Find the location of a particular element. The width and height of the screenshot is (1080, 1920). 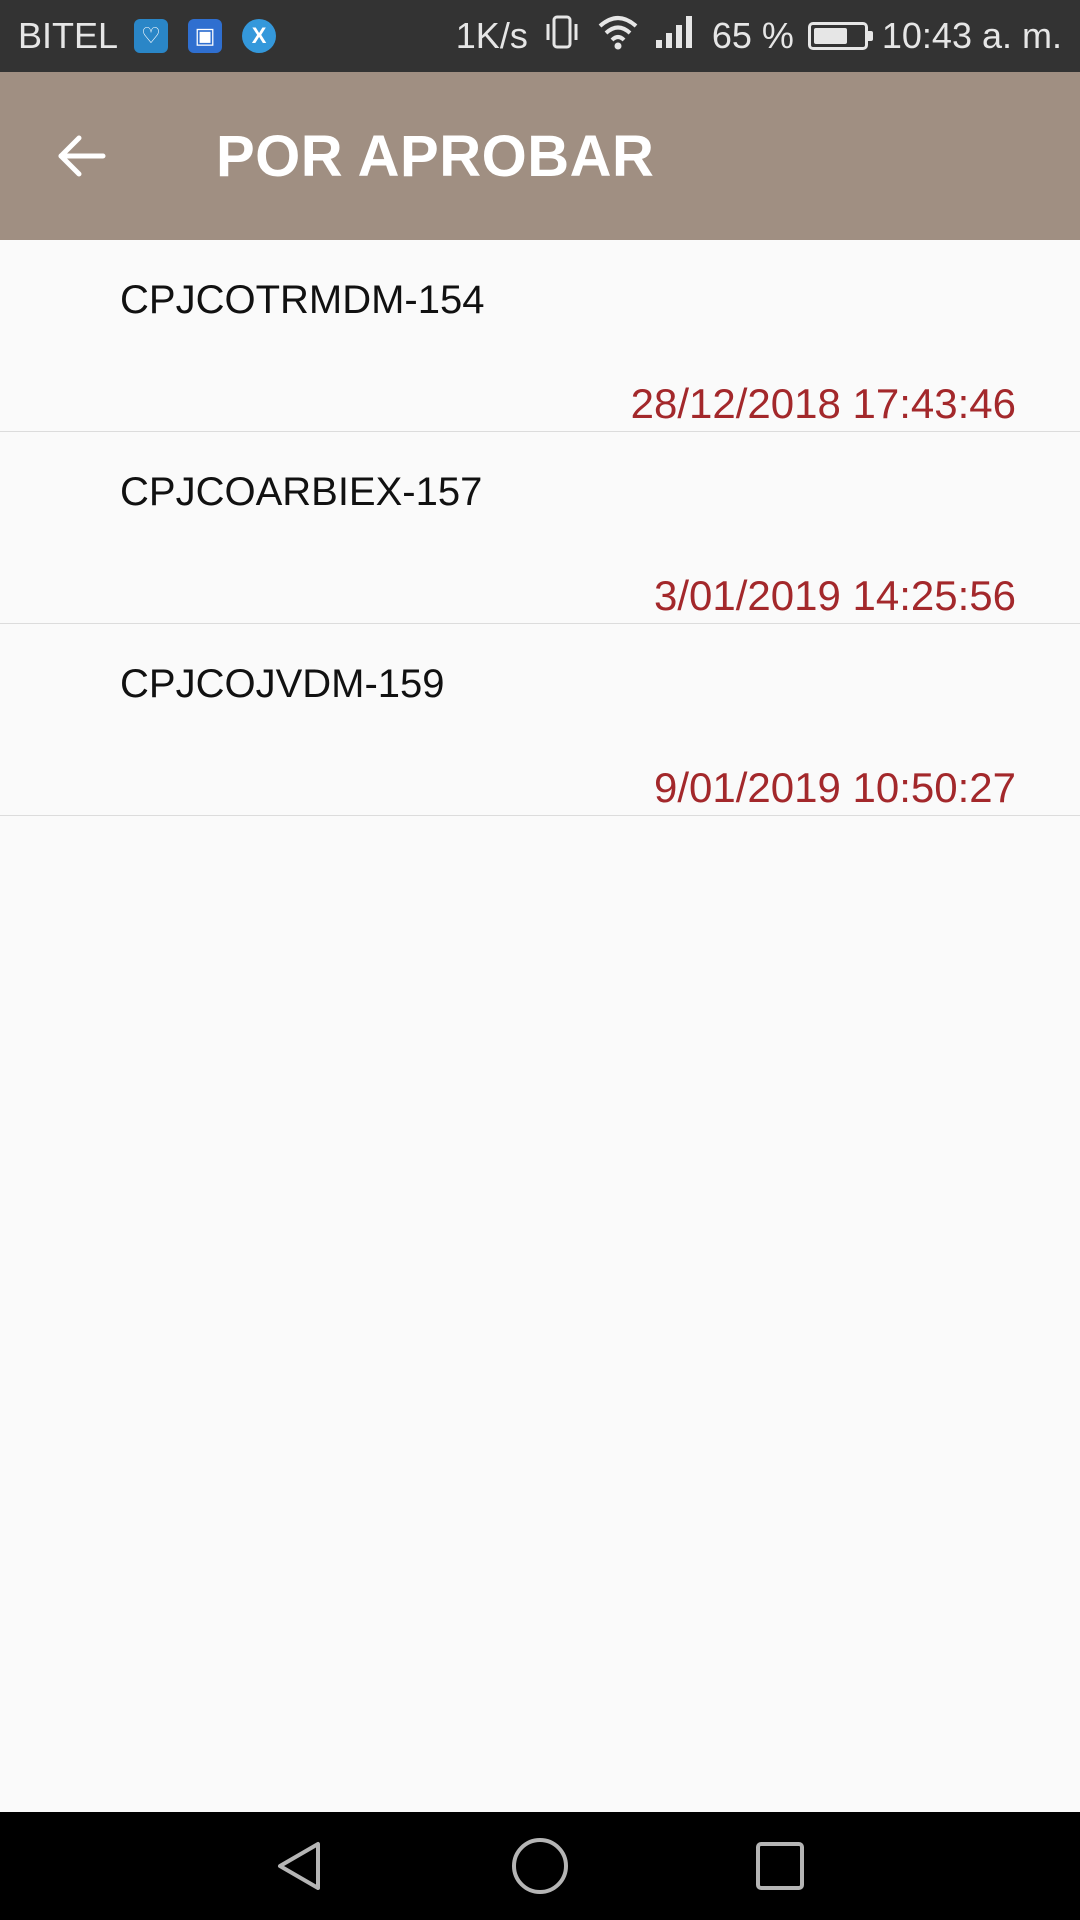

nav-home-button is located at coordinates (540, 1866).